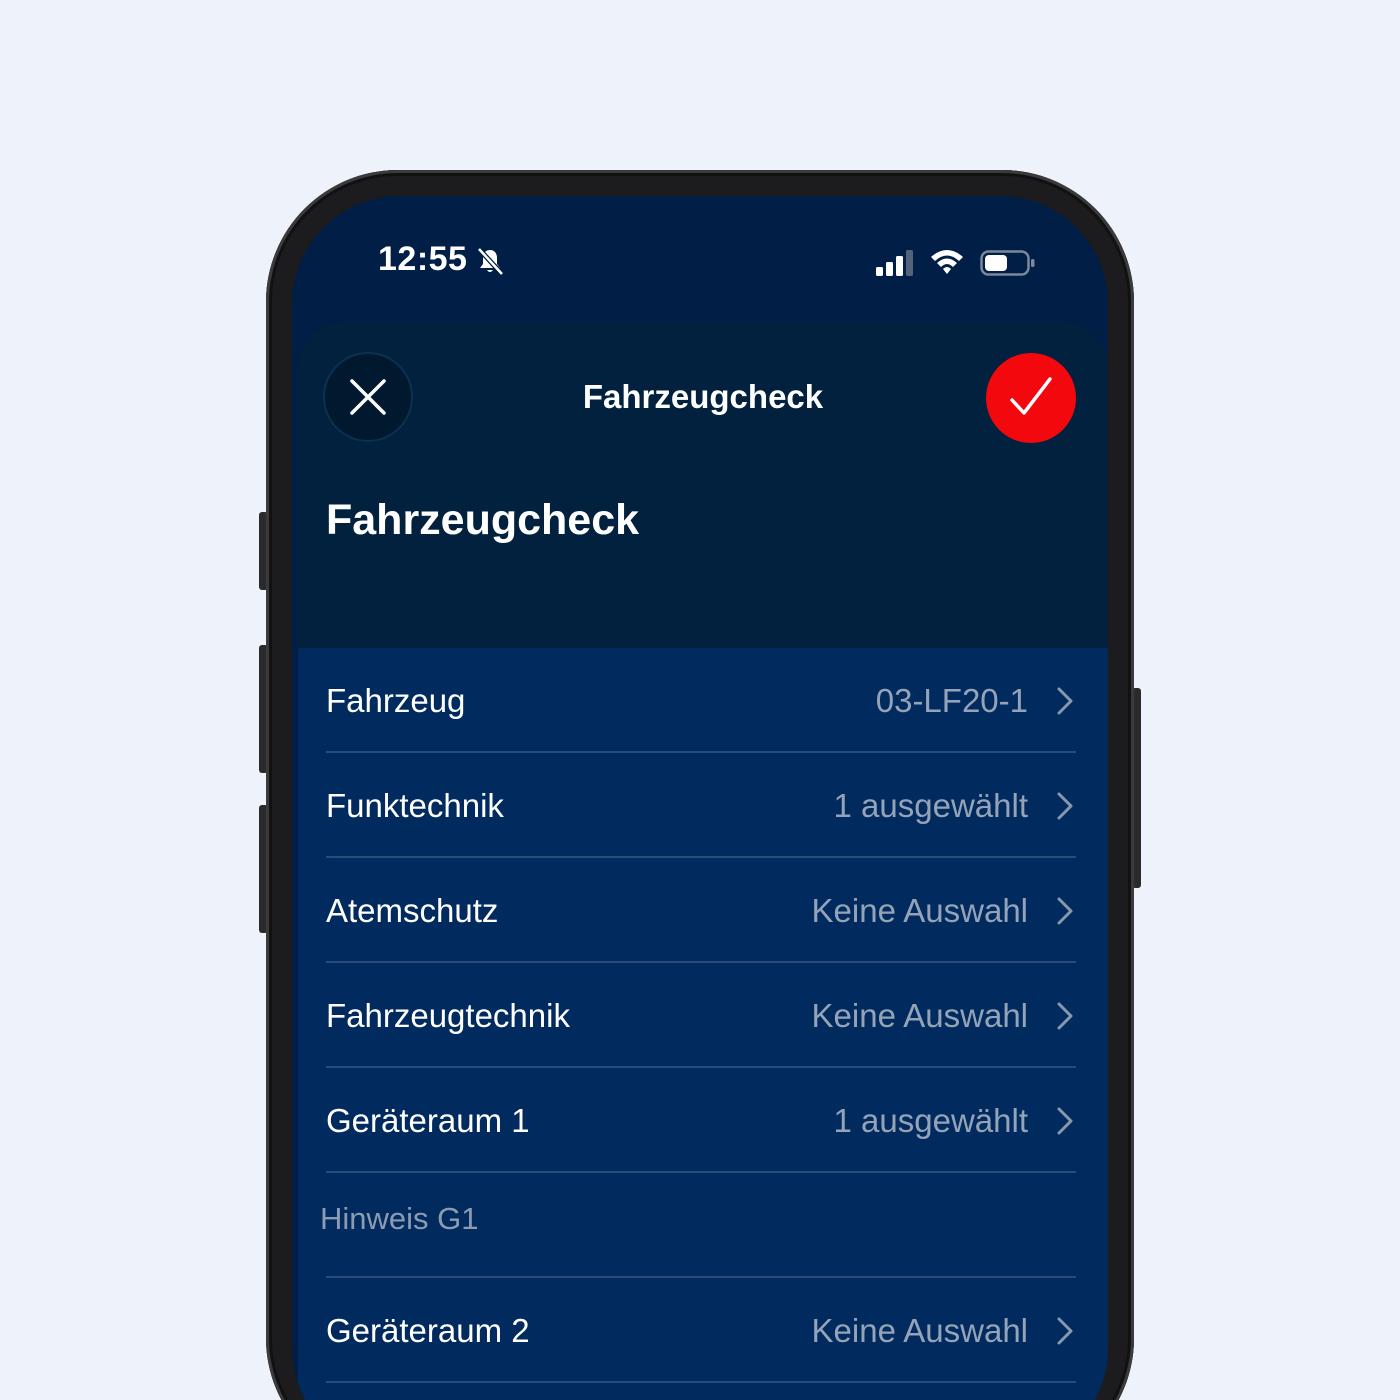 Image resolution: width=1400 pixels, height=1400 pixels. What do you see at coordinates (700, 258) in the screenshot?
I see `status-bar: 12:55` at bounding box center [700, 258].